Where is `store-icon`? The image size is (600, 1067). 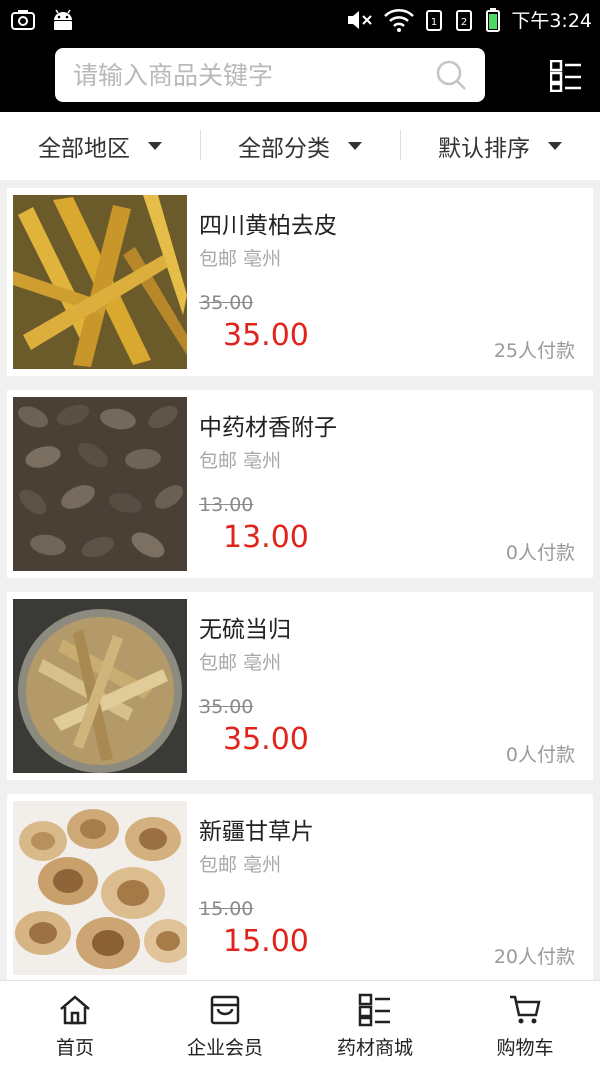 store-icon is located at coordinates (225, 1010).